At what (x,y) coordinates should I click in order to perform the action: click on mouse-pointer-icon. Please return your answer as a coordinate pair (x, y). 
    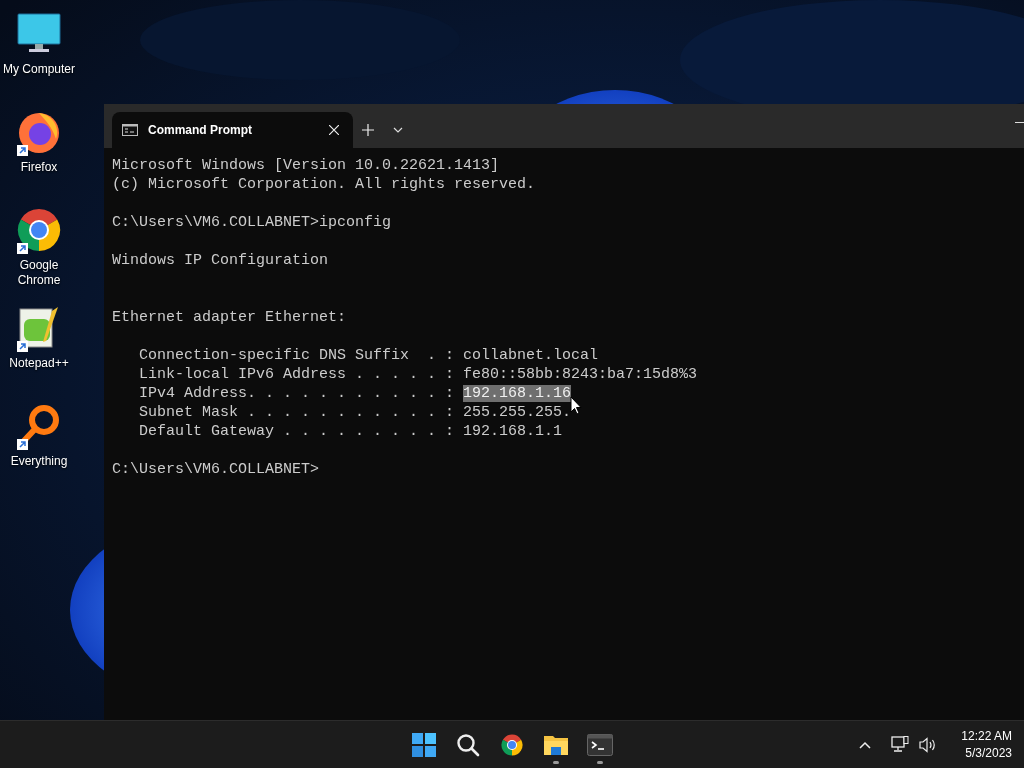
    Looking at the image, I should click on (576, 405).